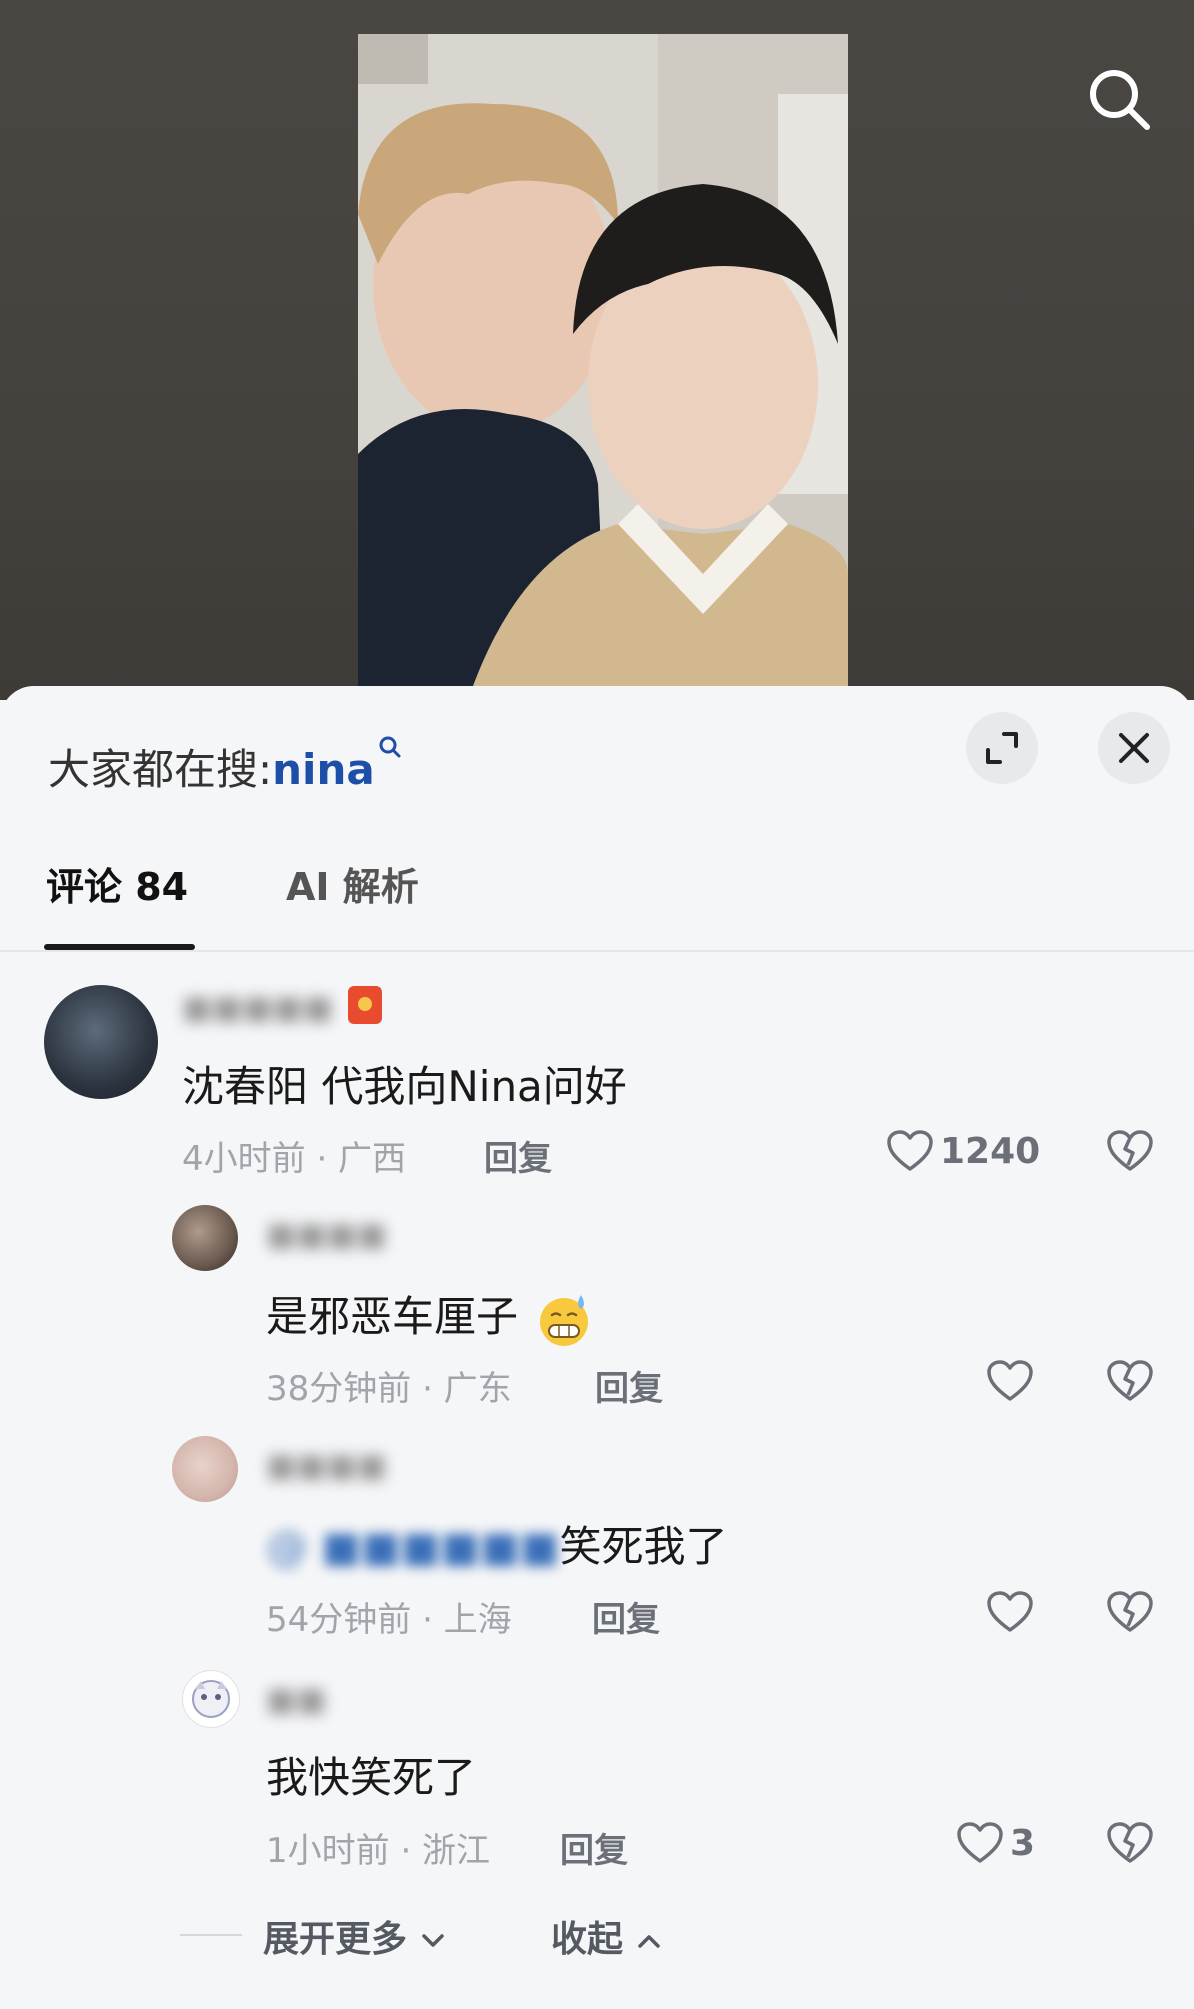 This screenshot has height=2009, width=1194. I want to click on replies-divider-line, so click(211, 1935).